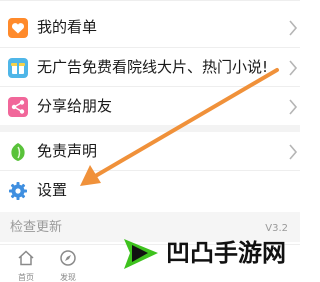  Describe the element at coordinates (18, 152) in the screenshot. I see `leaf-shield-icon` at that location.